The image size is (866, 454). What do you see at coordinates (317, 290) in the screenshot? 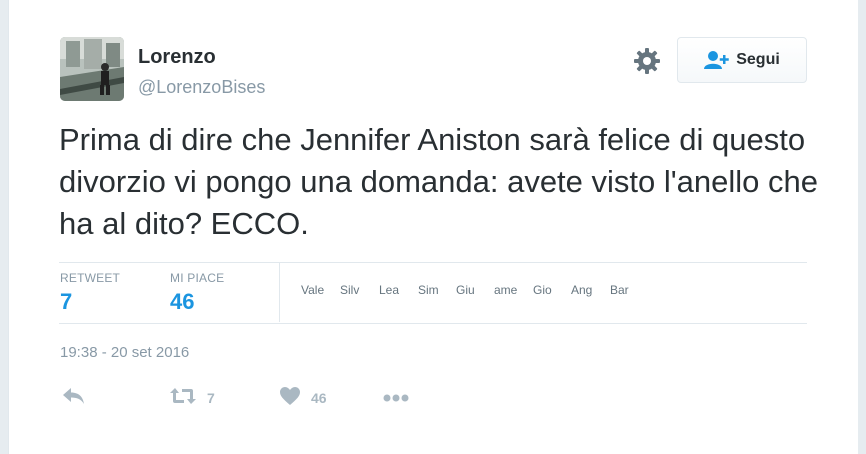
I see `liker-item: Vale` at bounding box center [317, 290].